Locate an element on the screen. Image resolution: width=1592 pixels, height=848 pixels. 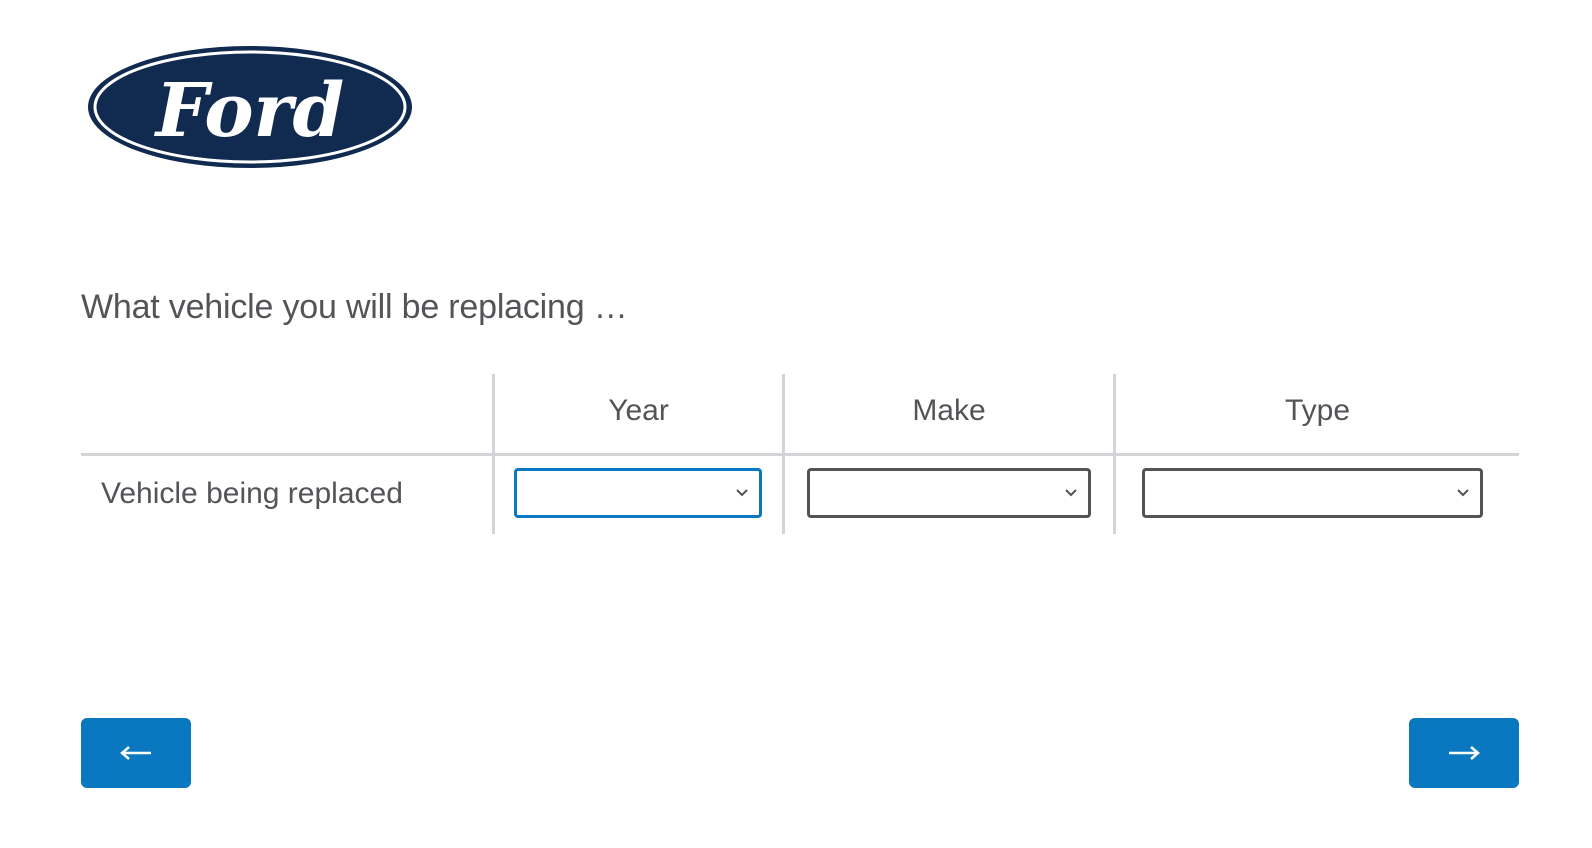
row-label: Vehicle being replaced is located at coordinates (252, 493).